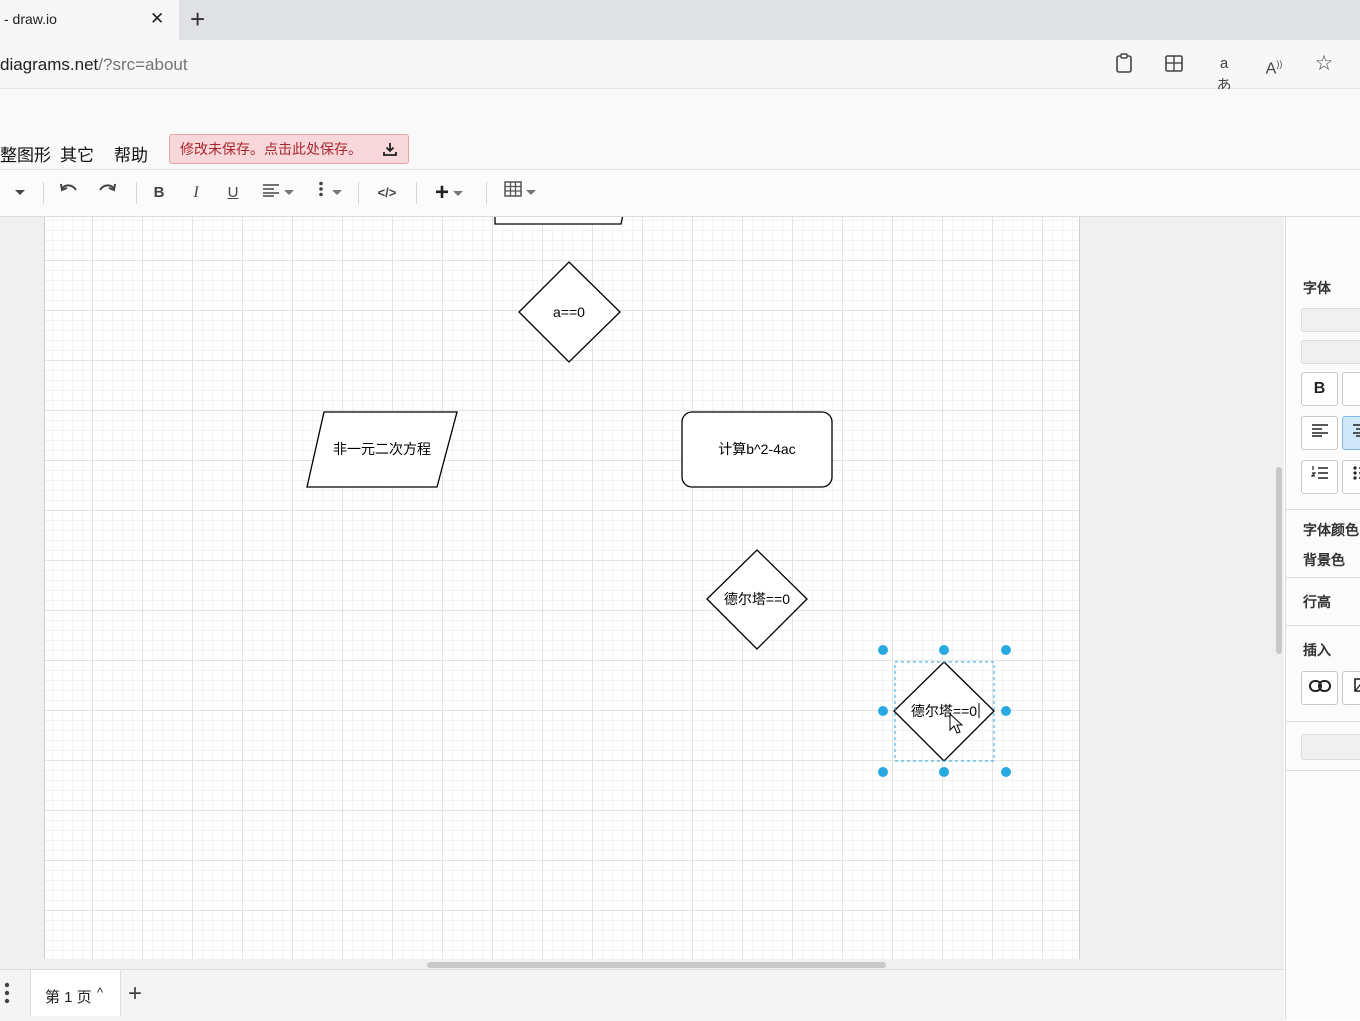 Image resolution: width=1360 pixels, height=1021 pixels. I want to click on edit-data-button, so click(1330, 747).